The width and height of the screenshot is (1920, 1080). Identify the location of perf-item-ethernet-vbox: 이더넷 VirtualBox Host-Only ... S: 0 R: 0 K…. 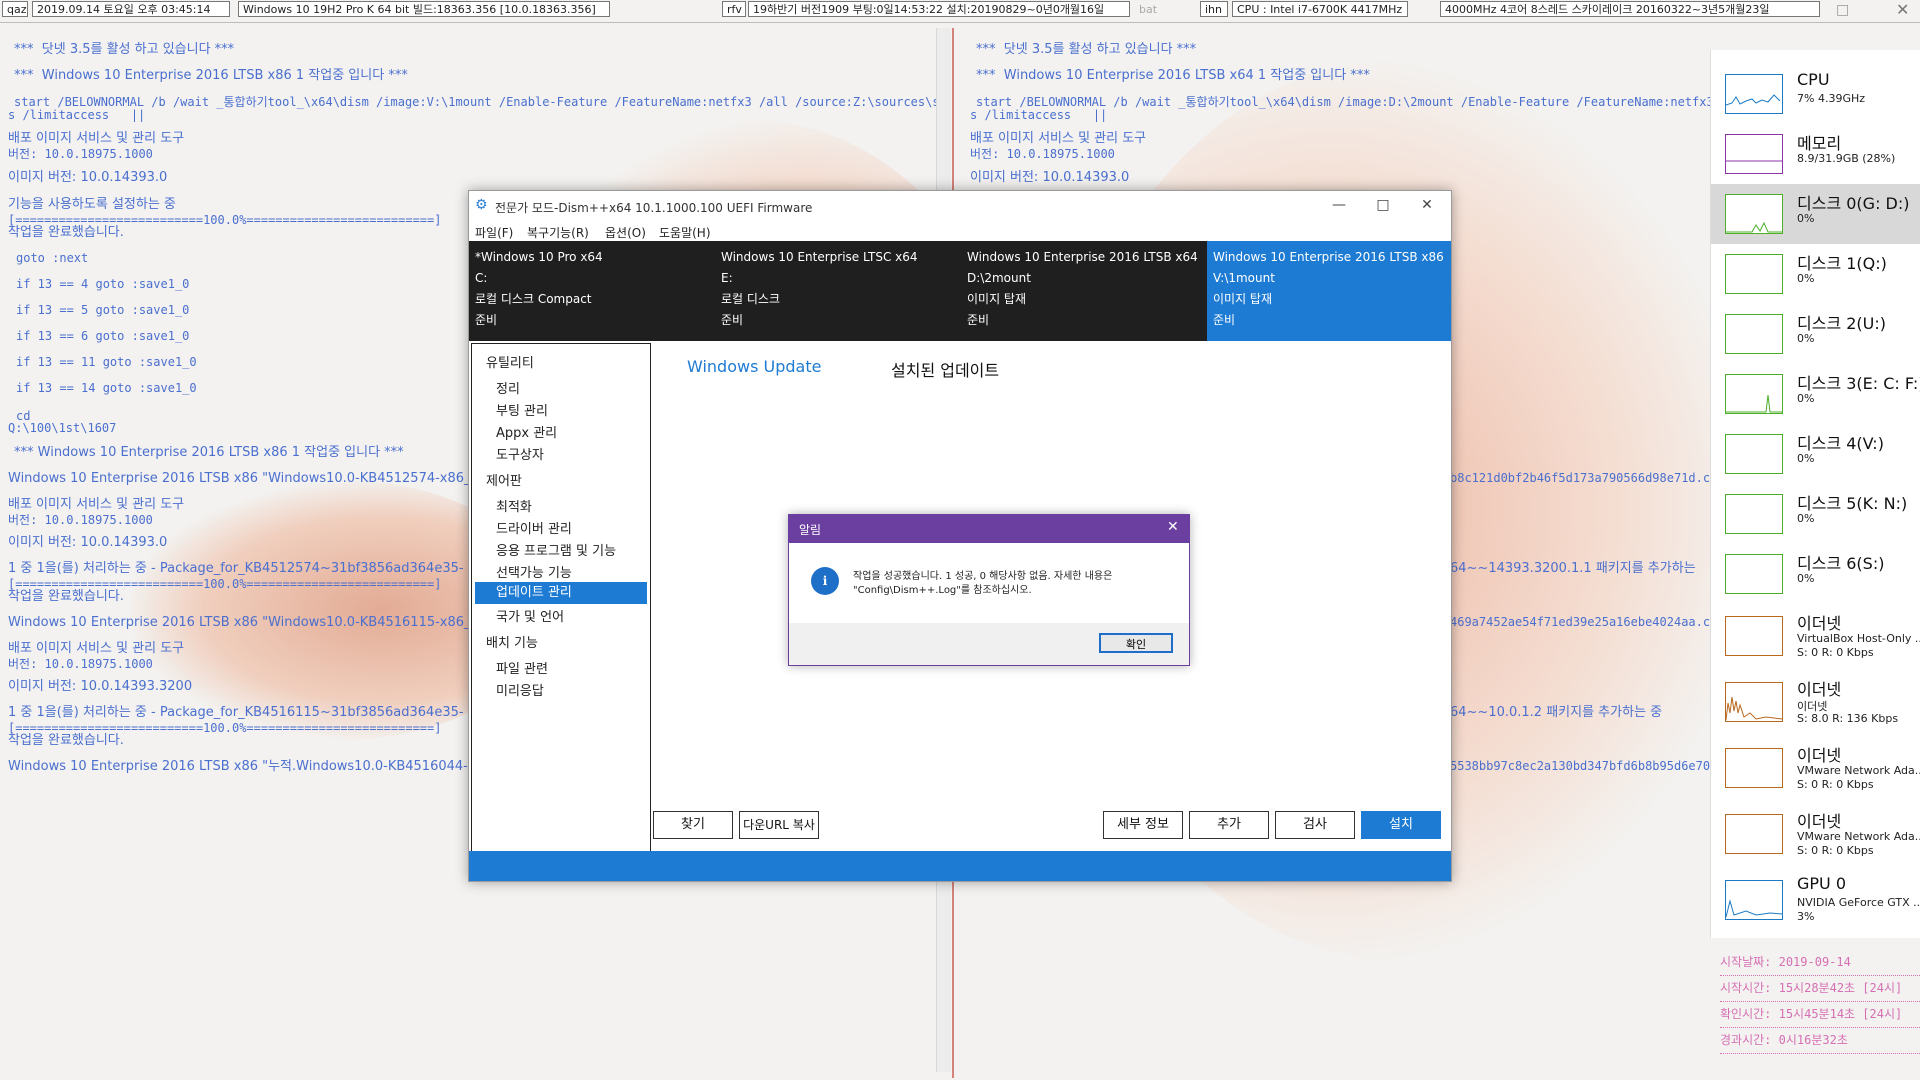
(1815, 637).